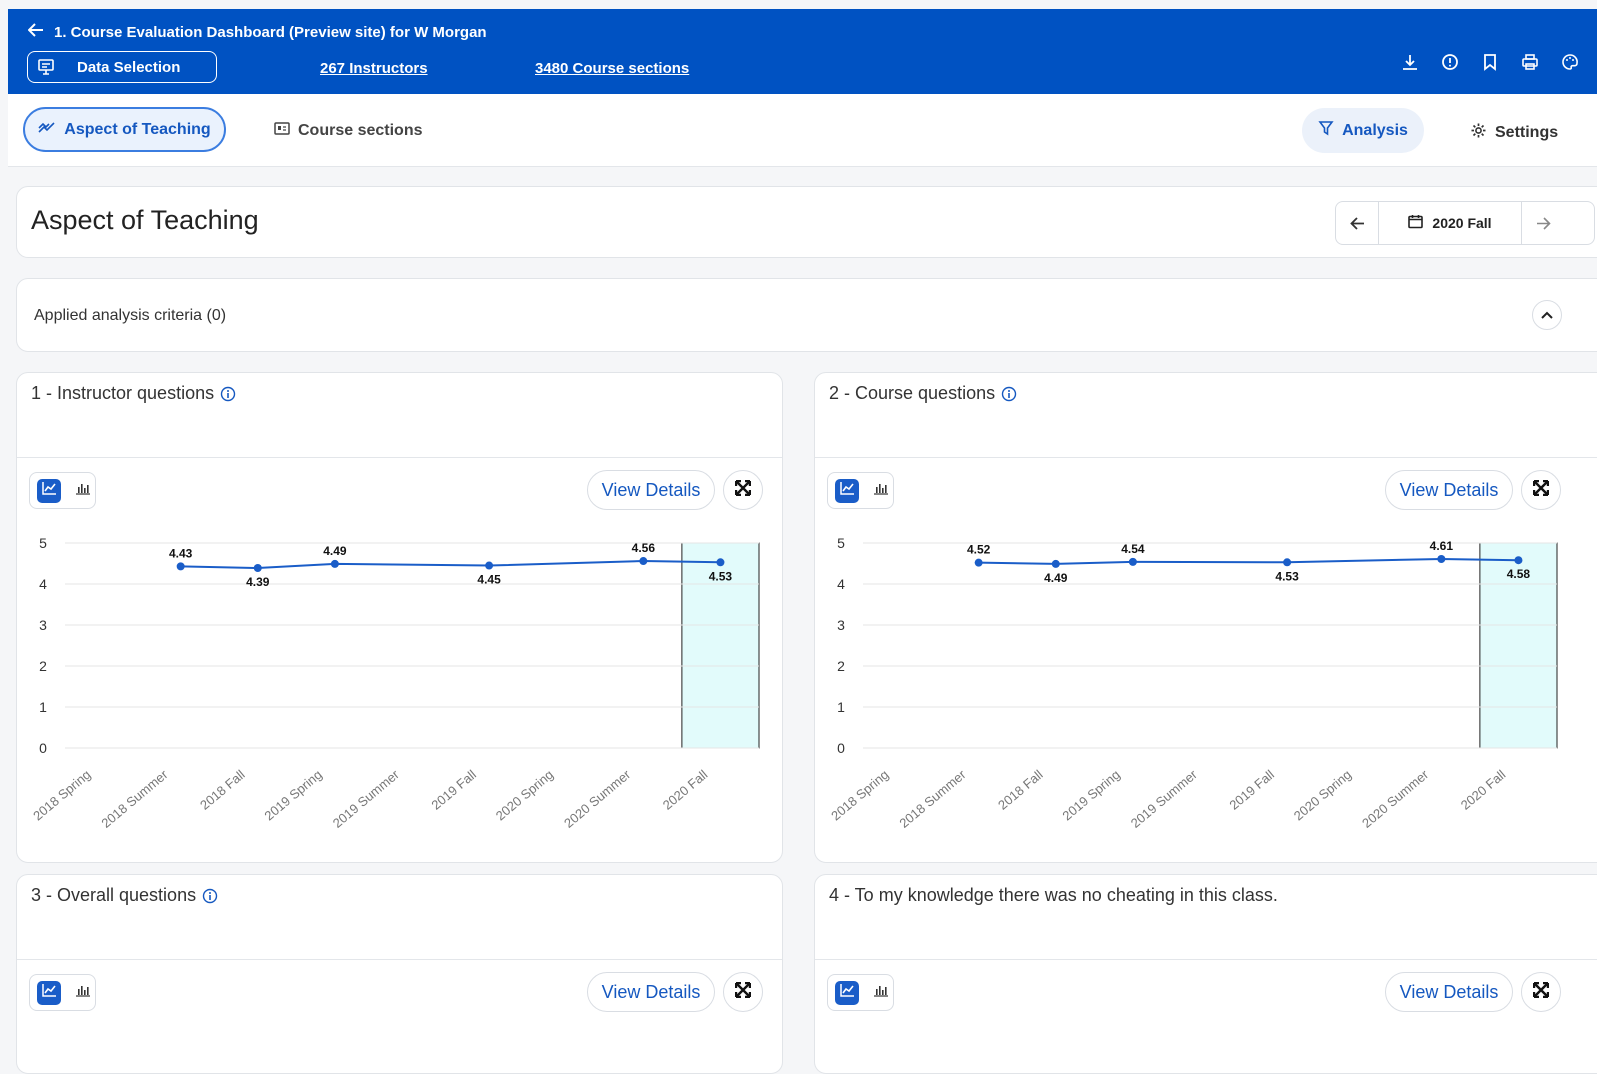  Describe the element at coordinates (453, 790) in the screenshot. I see `x-tick-label: 2019 Fall` at that location.